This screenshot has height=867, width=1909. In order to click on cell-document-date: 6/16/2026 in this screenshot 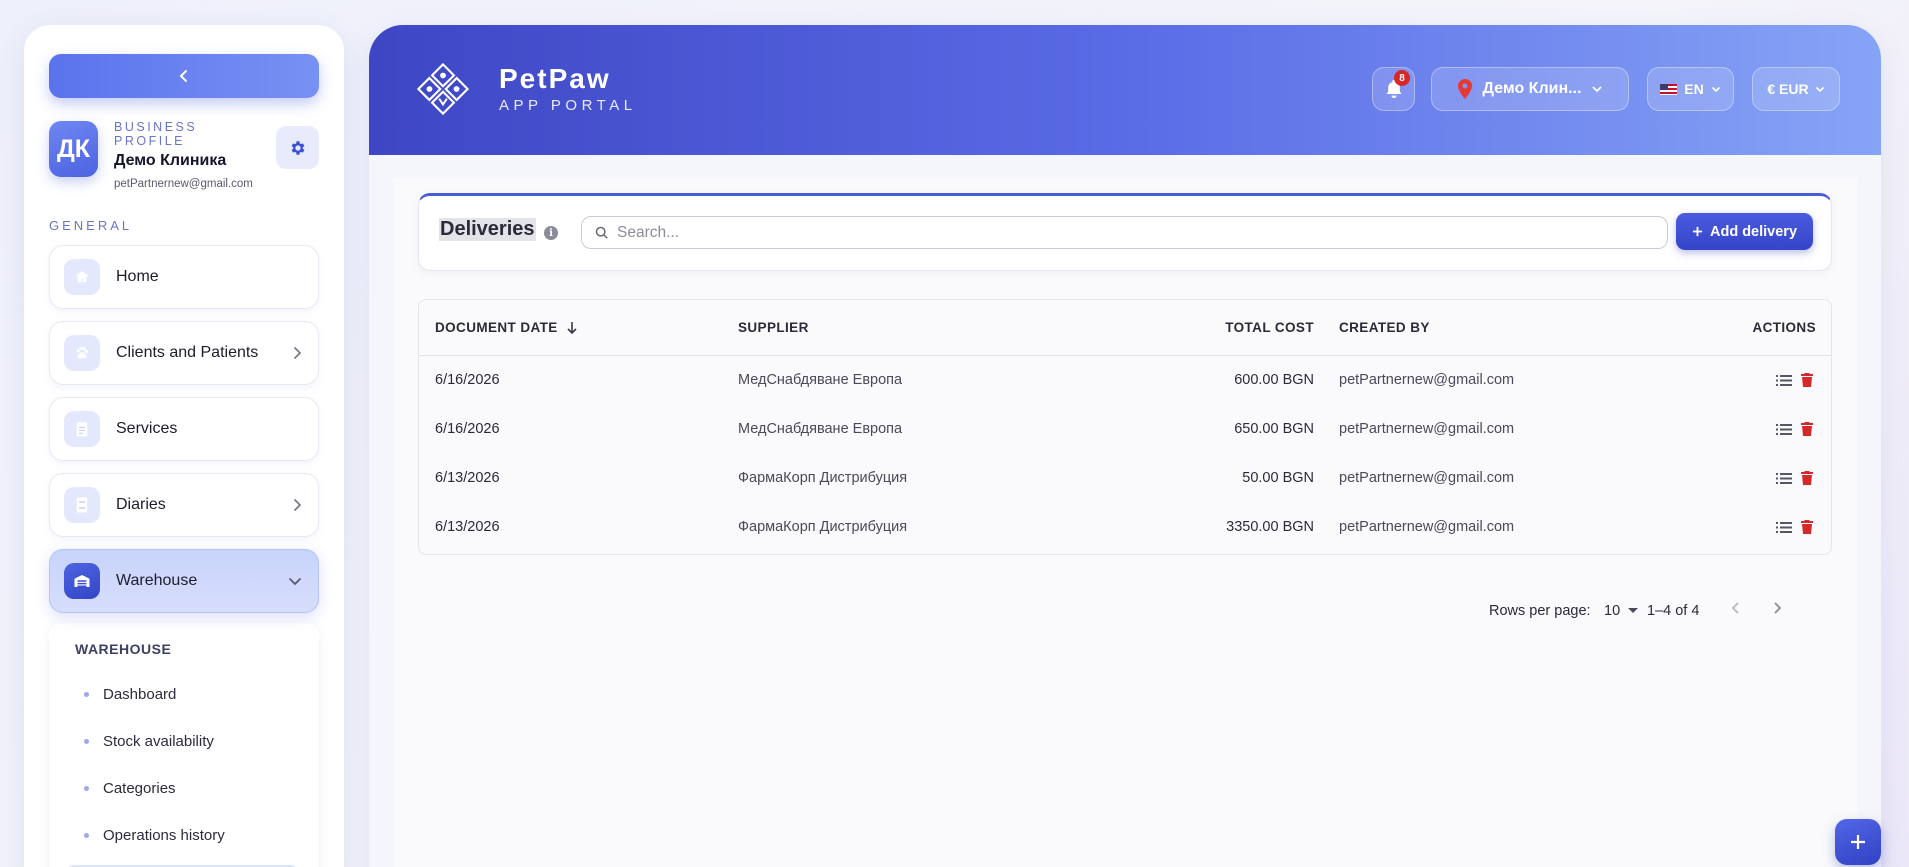, I will do `click(467, 429)`.